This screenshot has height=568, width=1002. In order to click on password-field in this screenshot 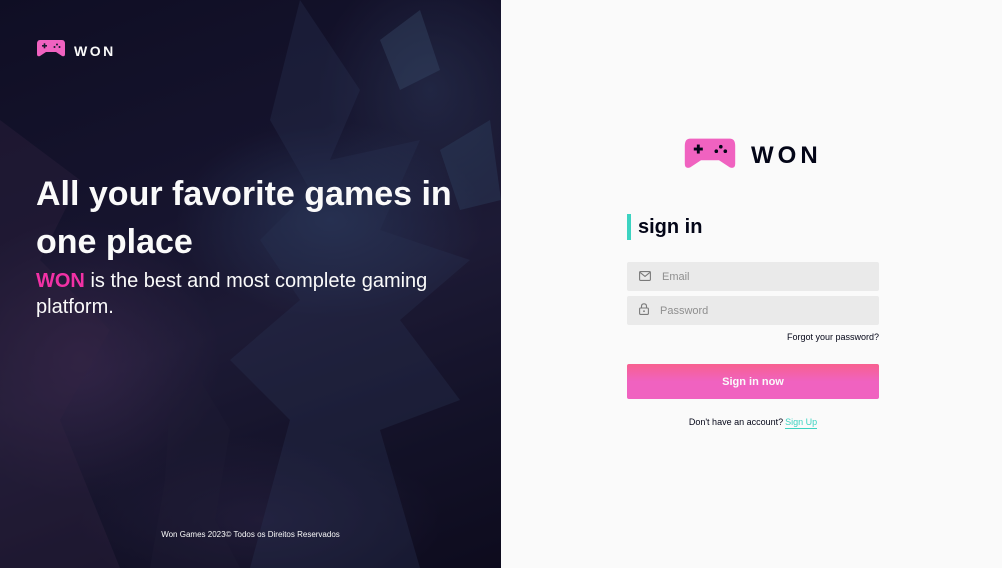, I will do `click(753, 310)`.